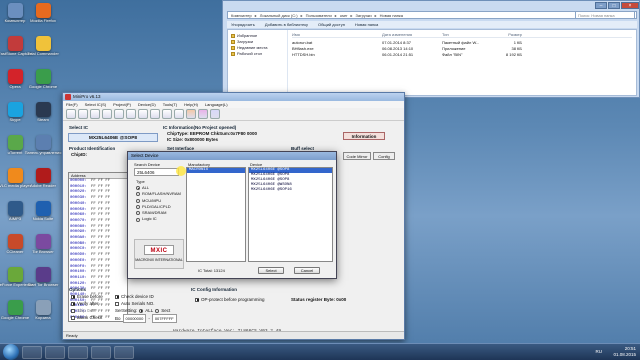 The image size is (640, 360). I want to click on desktop-icon: Steam, so click(43, 112).